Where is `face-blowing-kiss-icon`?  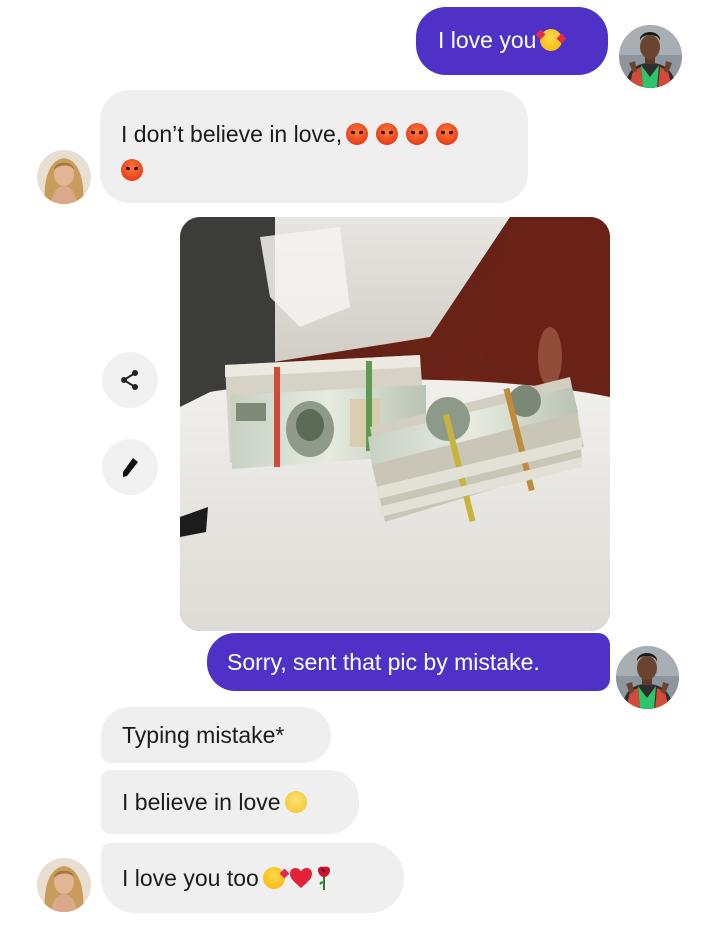 face-blowing-kiss-icon is located at coordinates (276, 878).